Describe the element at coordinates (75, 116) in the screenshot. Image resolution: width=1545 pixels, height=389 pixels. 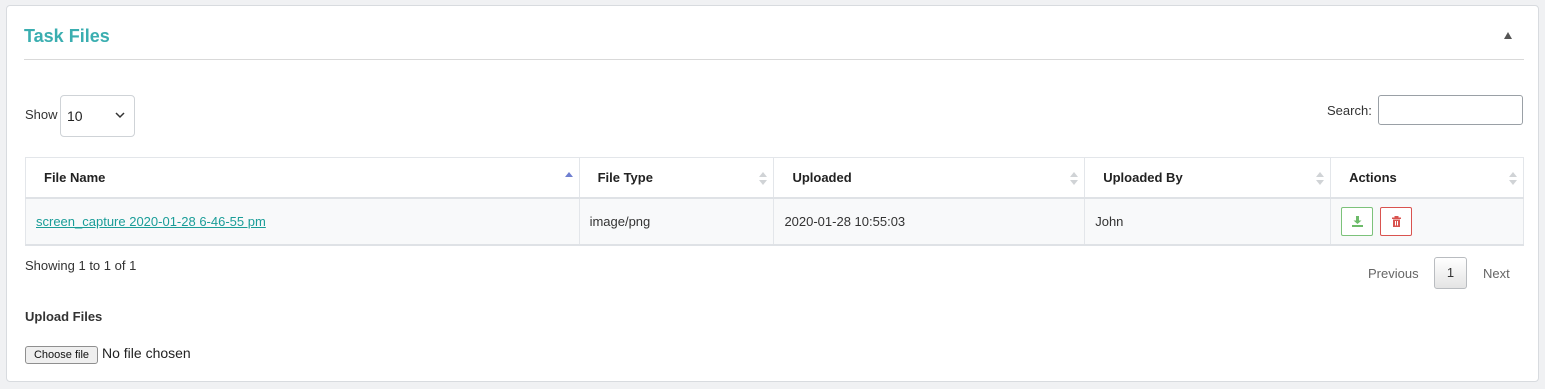
I see `page-length-value: 10` at that location.